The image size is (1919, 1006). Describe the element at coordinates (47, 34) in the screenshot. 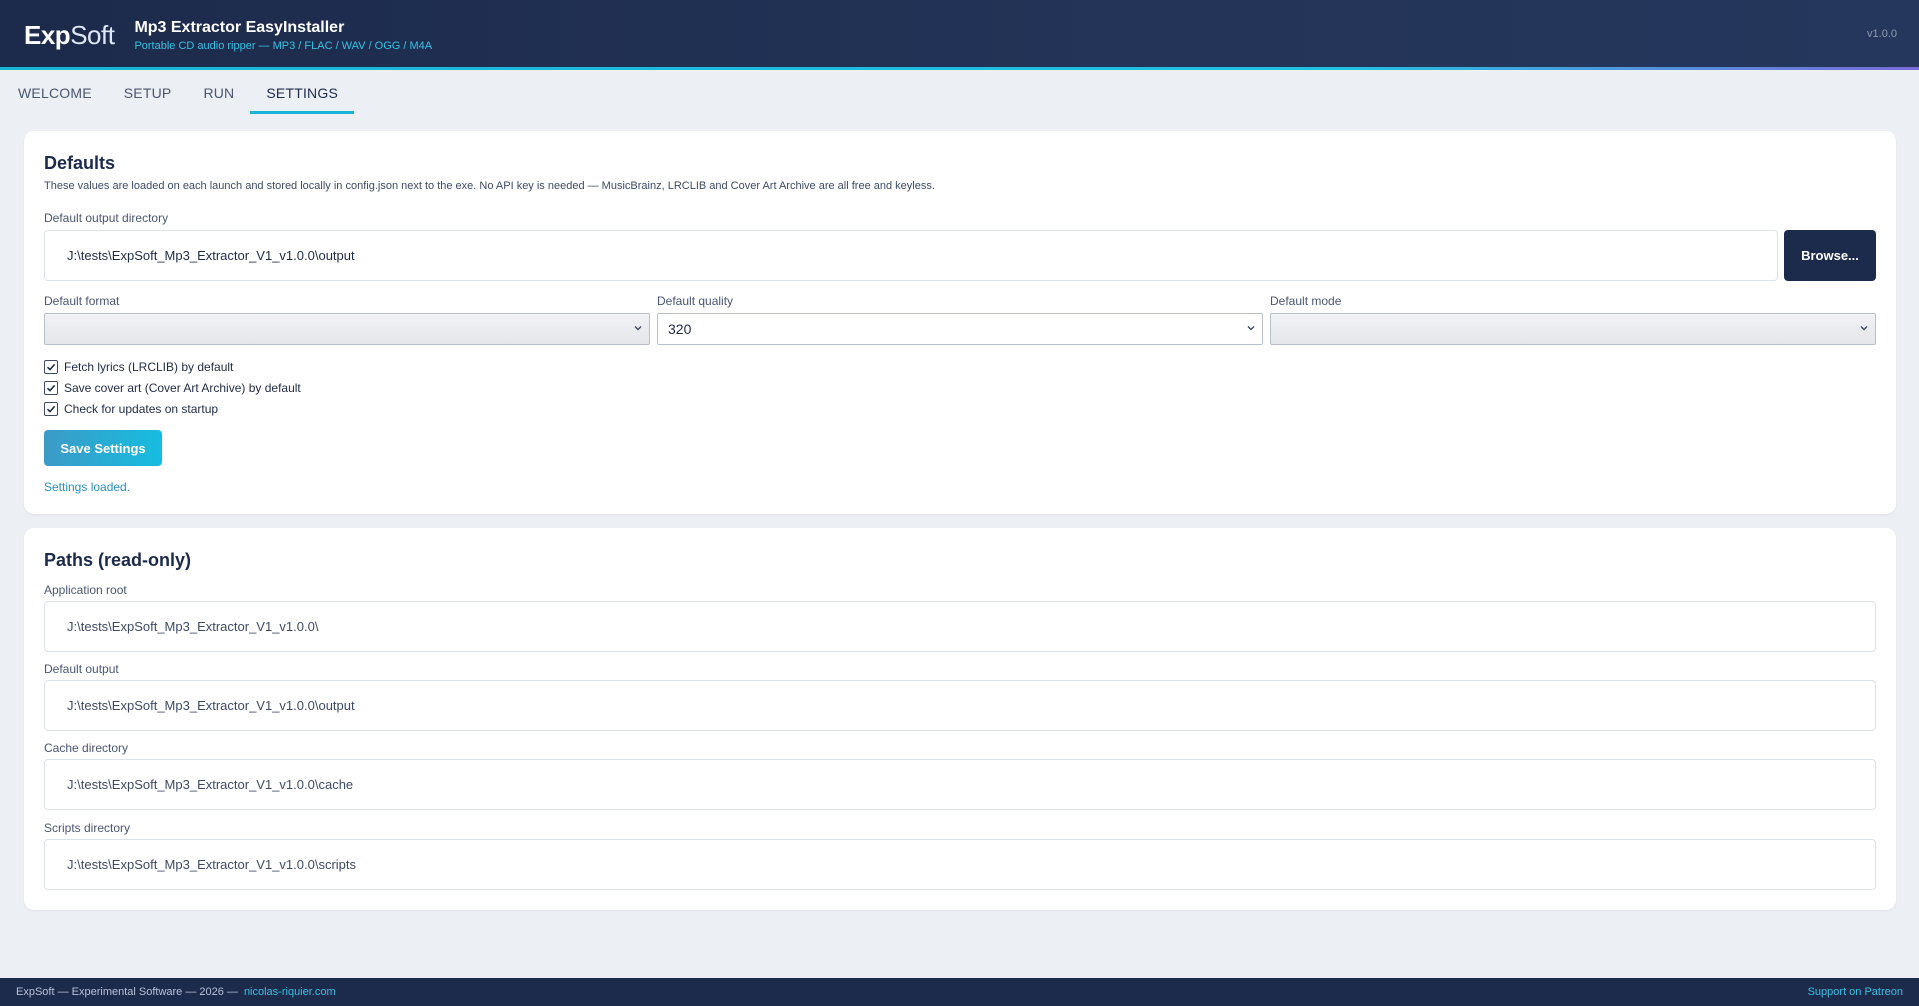

I see `logo-exp-text: Exp` at that location.